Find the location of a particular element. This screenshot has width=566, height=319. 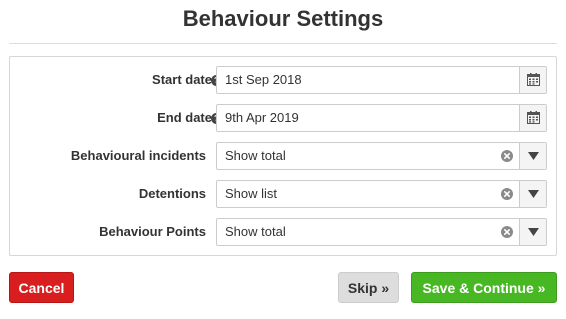

behaviour-points-label: Behaviour Points is located at coordinates (152, 231).